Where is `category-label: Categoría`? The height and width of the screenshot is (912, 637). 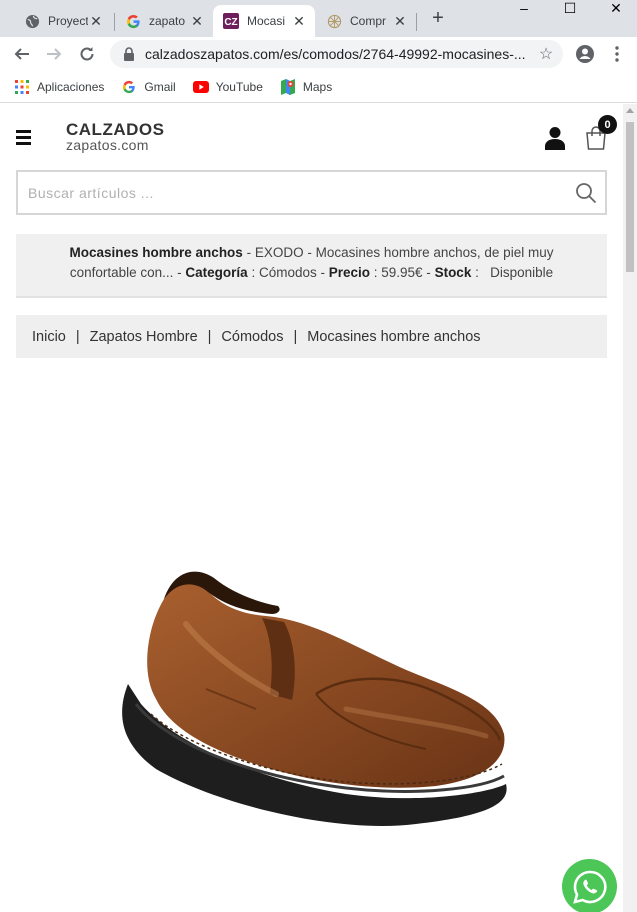 category-label: Categoría is located at coordinates (216, 272).